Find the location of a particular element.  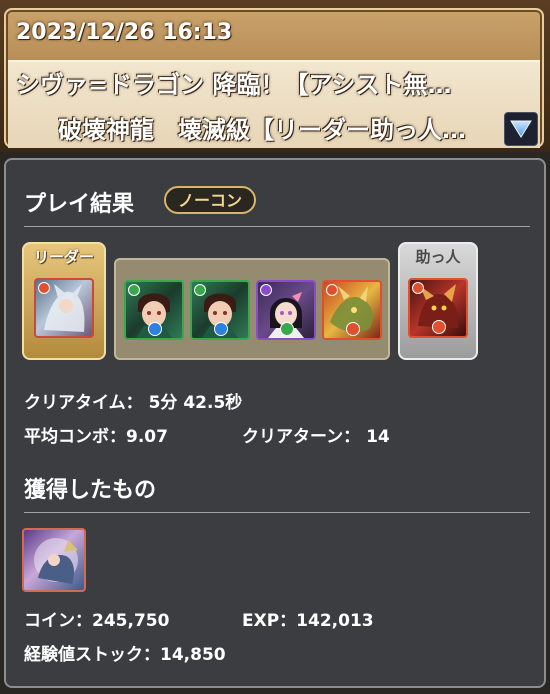

monster-reward-icon is located at coordinates (56, 561).